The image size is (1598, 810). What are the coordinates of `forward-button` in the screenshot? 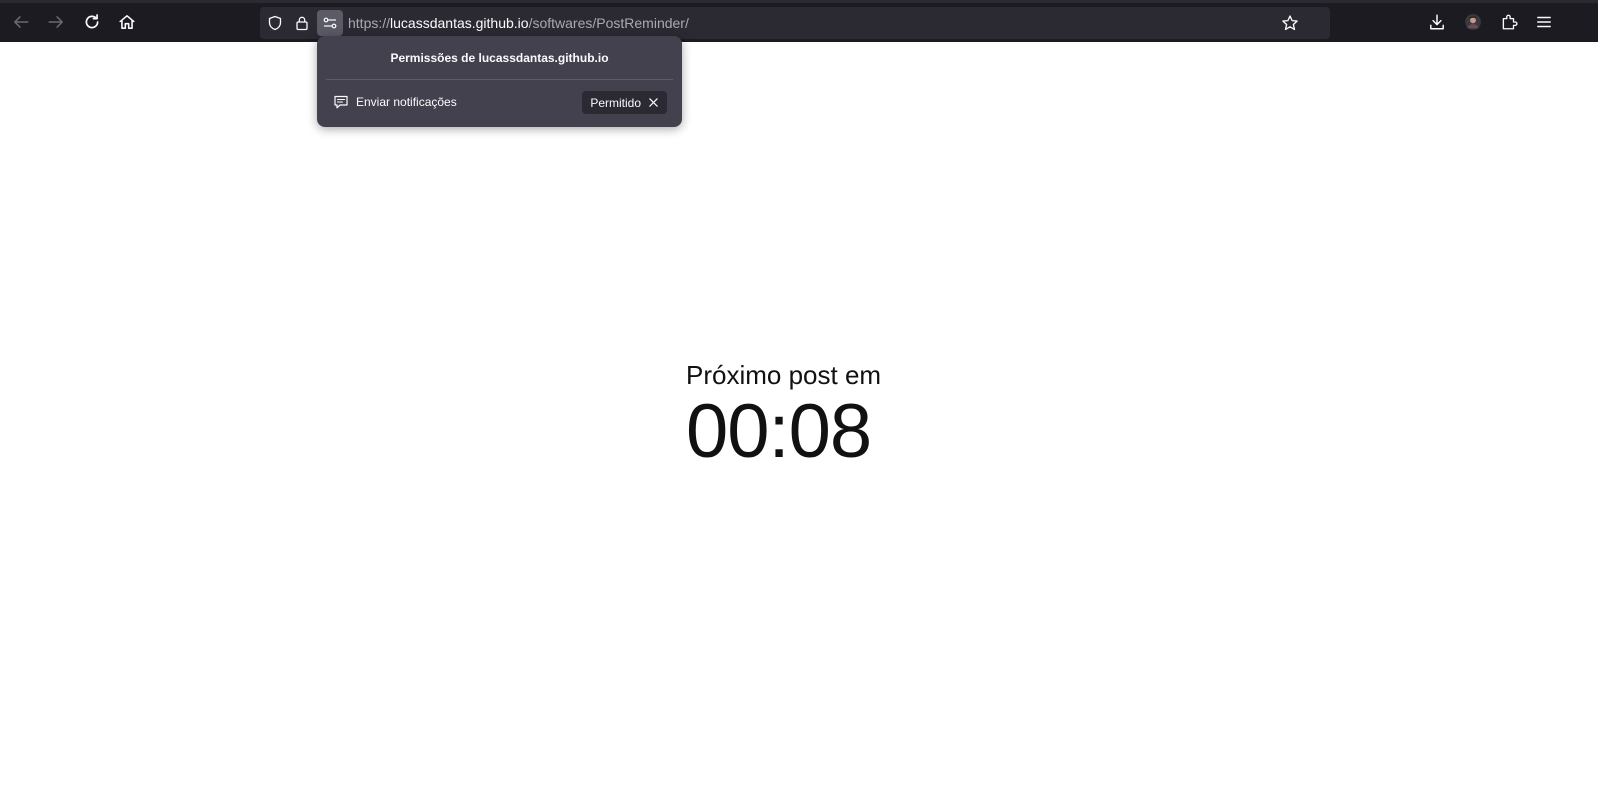 It's located at (56, 22).